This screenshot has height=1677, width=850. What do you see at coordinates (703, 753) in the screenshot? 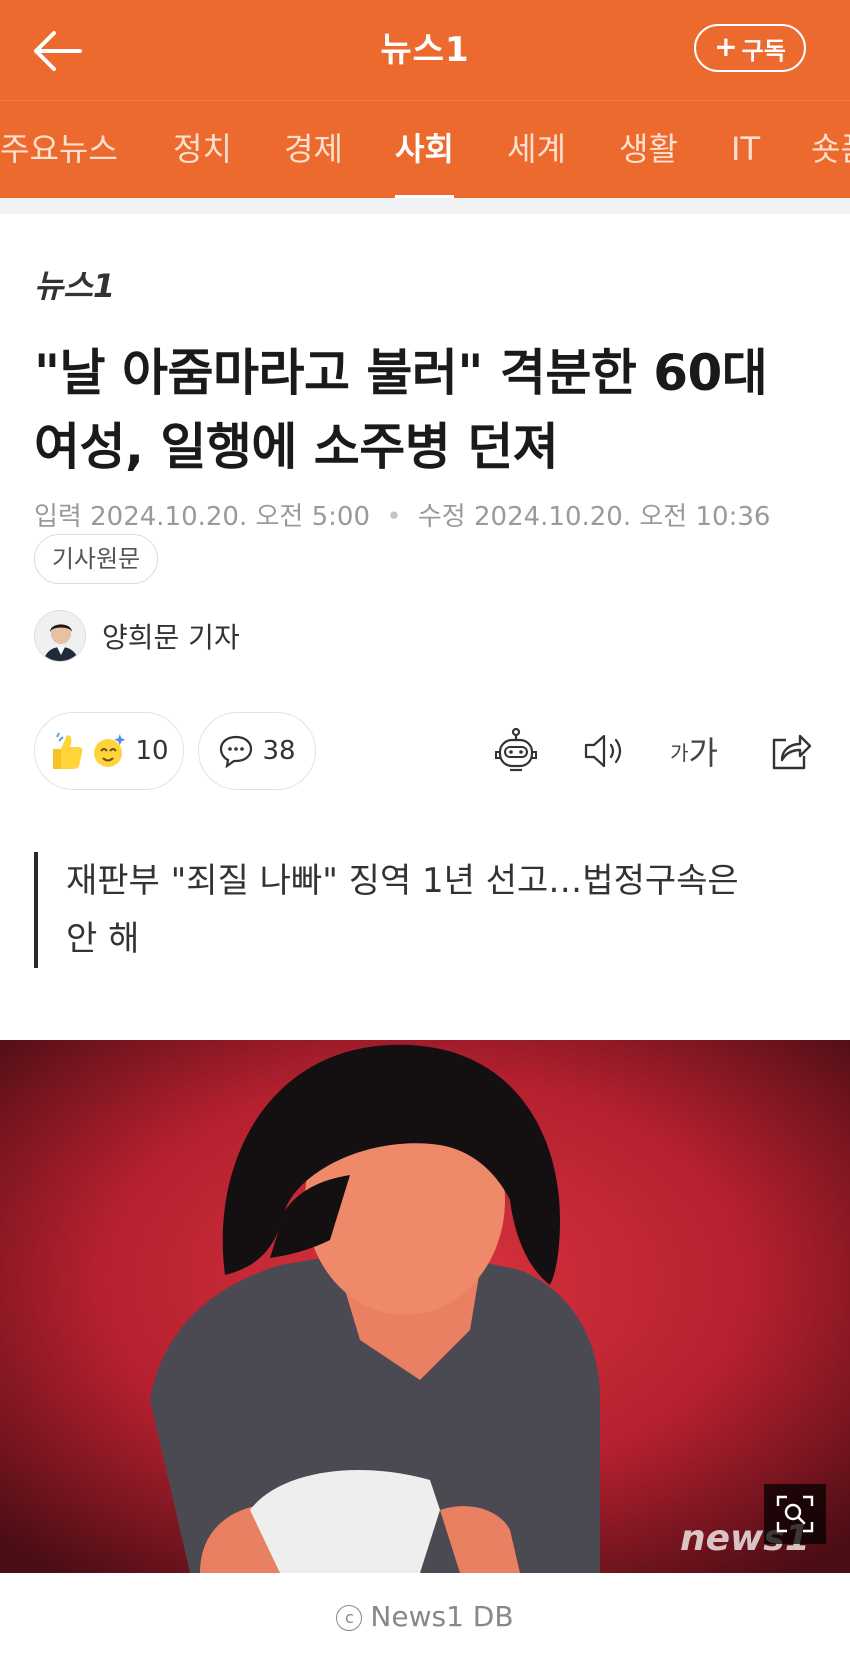
I see `font-size-icon-large: 가` at bounding box center [703, 753].